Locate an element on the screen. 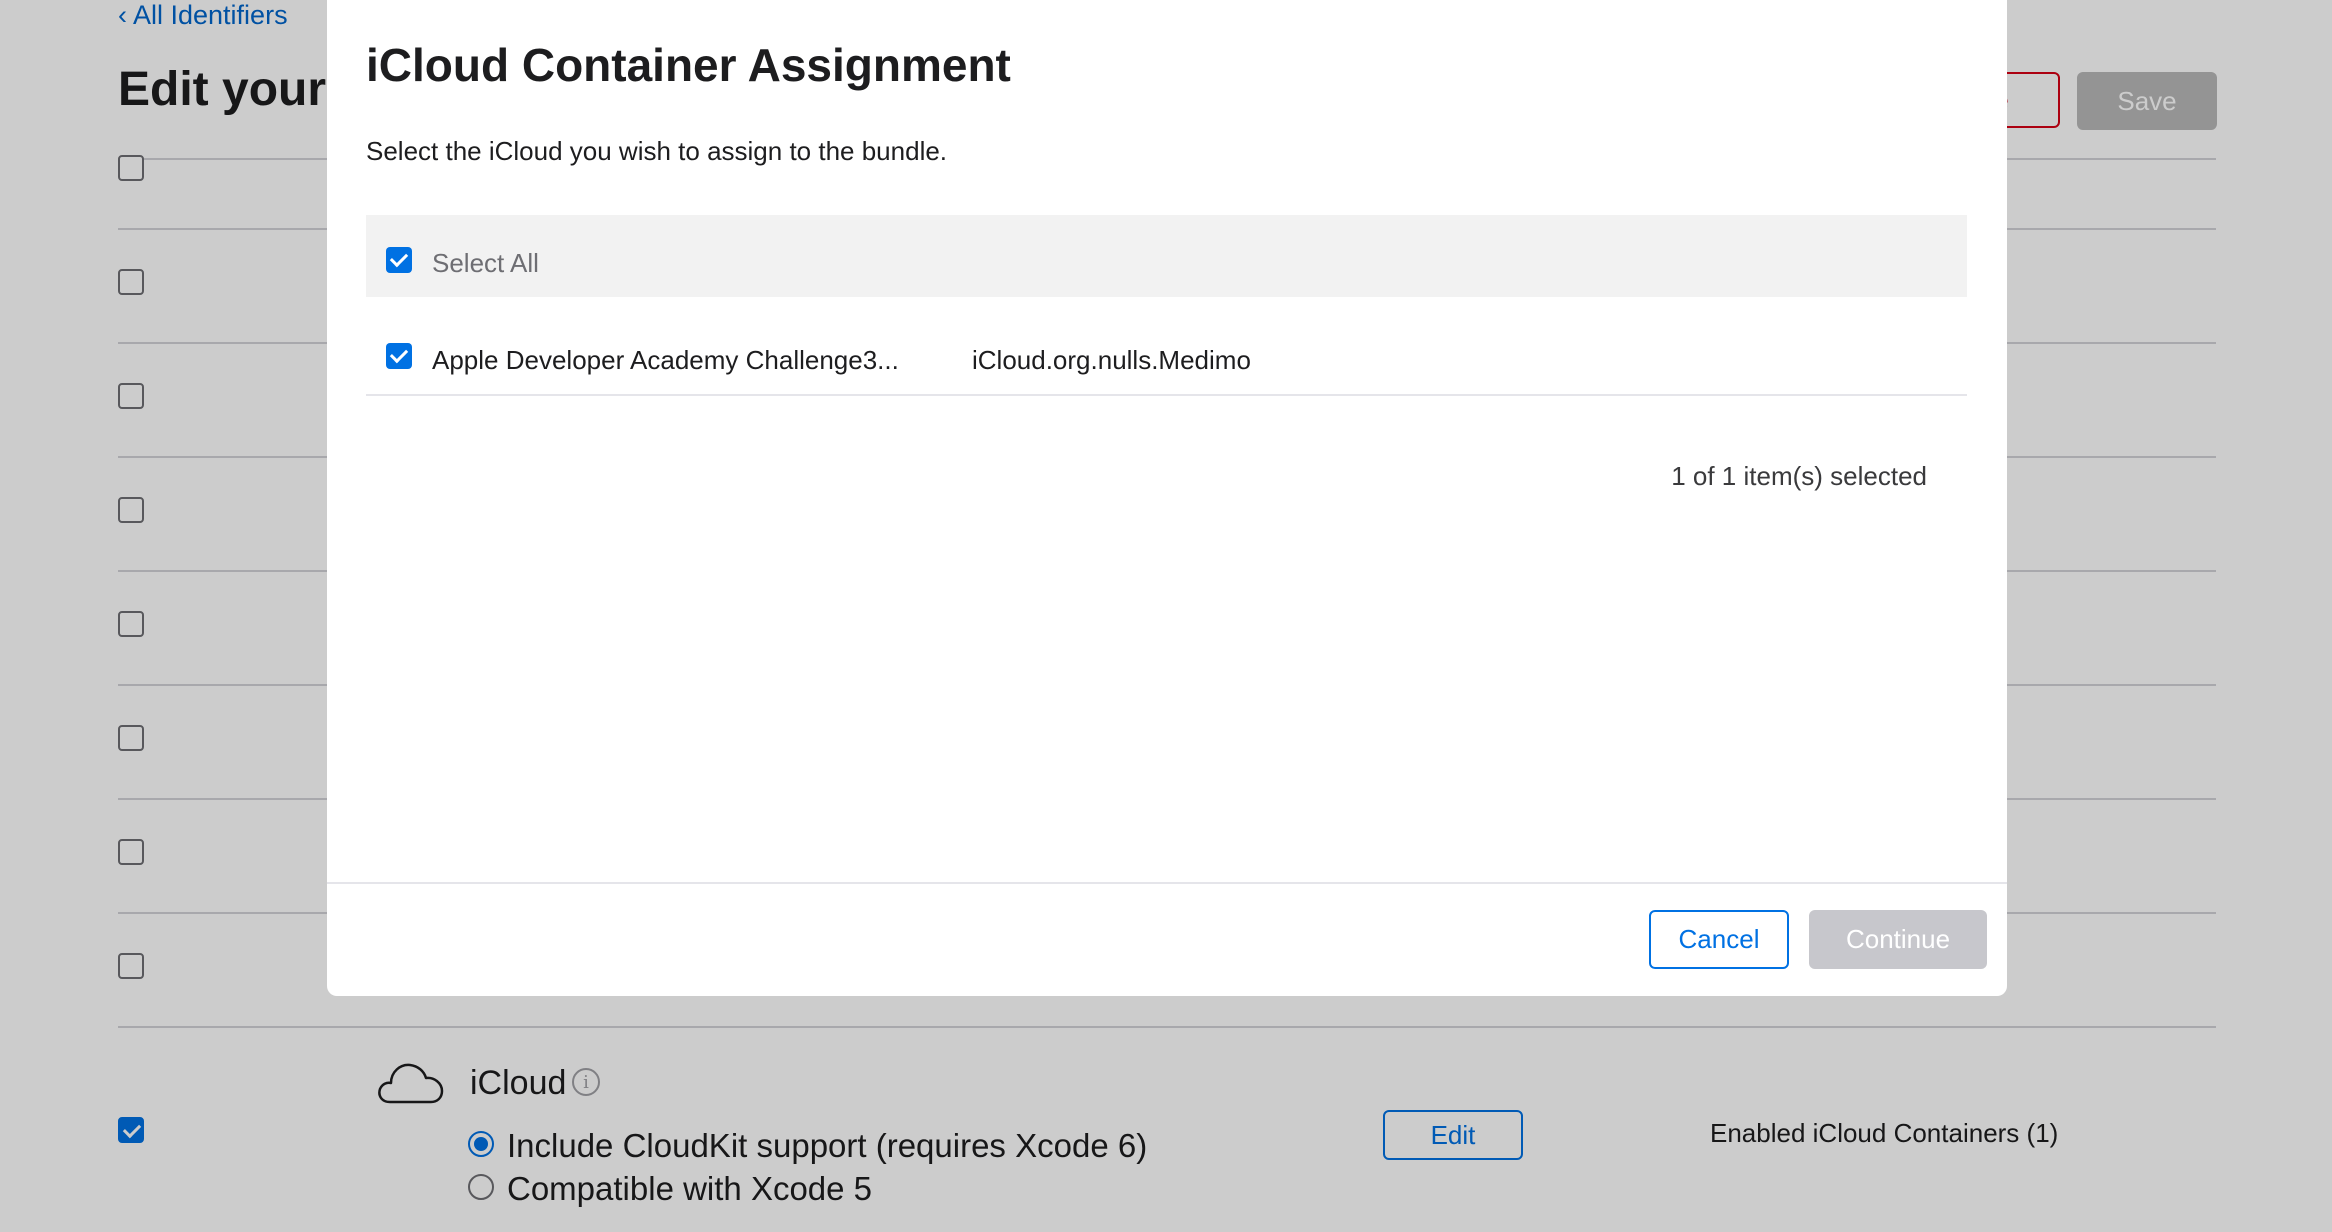 This screenshot has height=1232, width=2332. cancel-button: Cancel is located at coordinates (1719, 939).